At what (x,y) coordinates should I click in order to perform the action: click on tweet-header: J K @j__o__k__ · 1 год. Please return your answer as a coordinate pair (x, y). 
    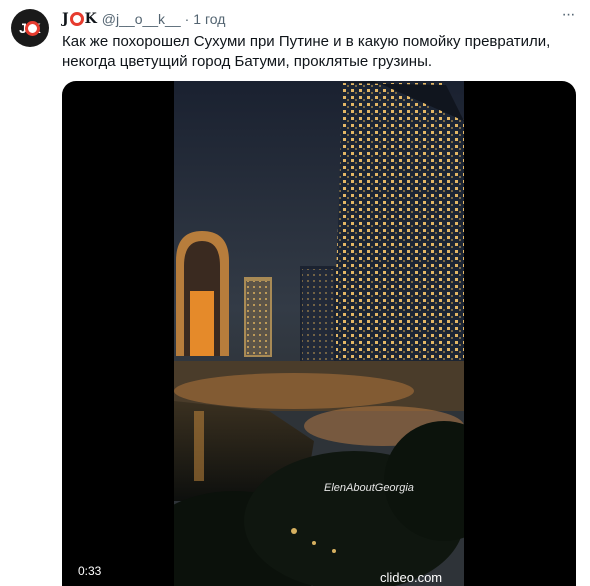
    Looking at the image, I should click on (143, 19).